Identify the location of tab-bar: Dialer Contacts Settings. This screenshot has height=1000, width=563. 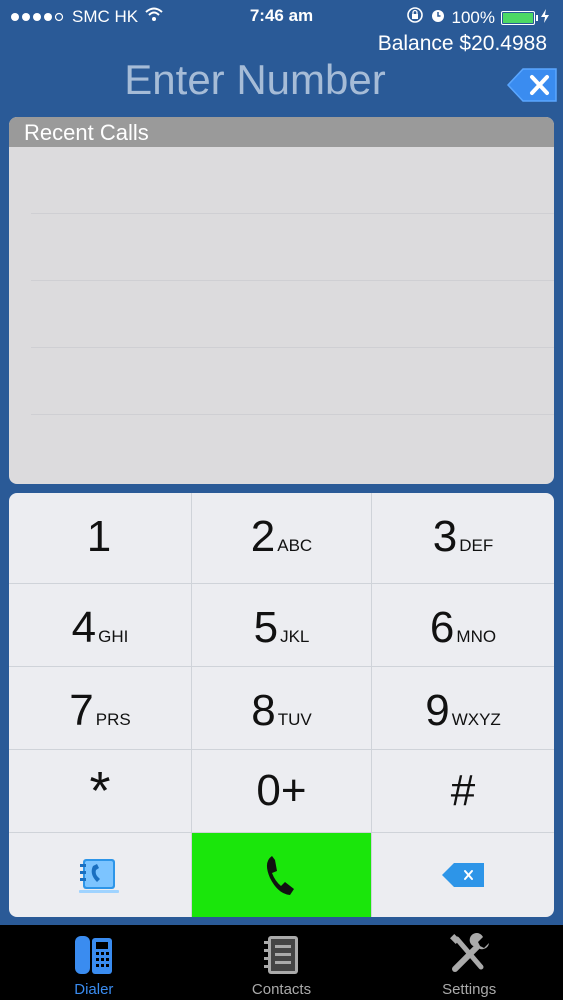
(281, 962).